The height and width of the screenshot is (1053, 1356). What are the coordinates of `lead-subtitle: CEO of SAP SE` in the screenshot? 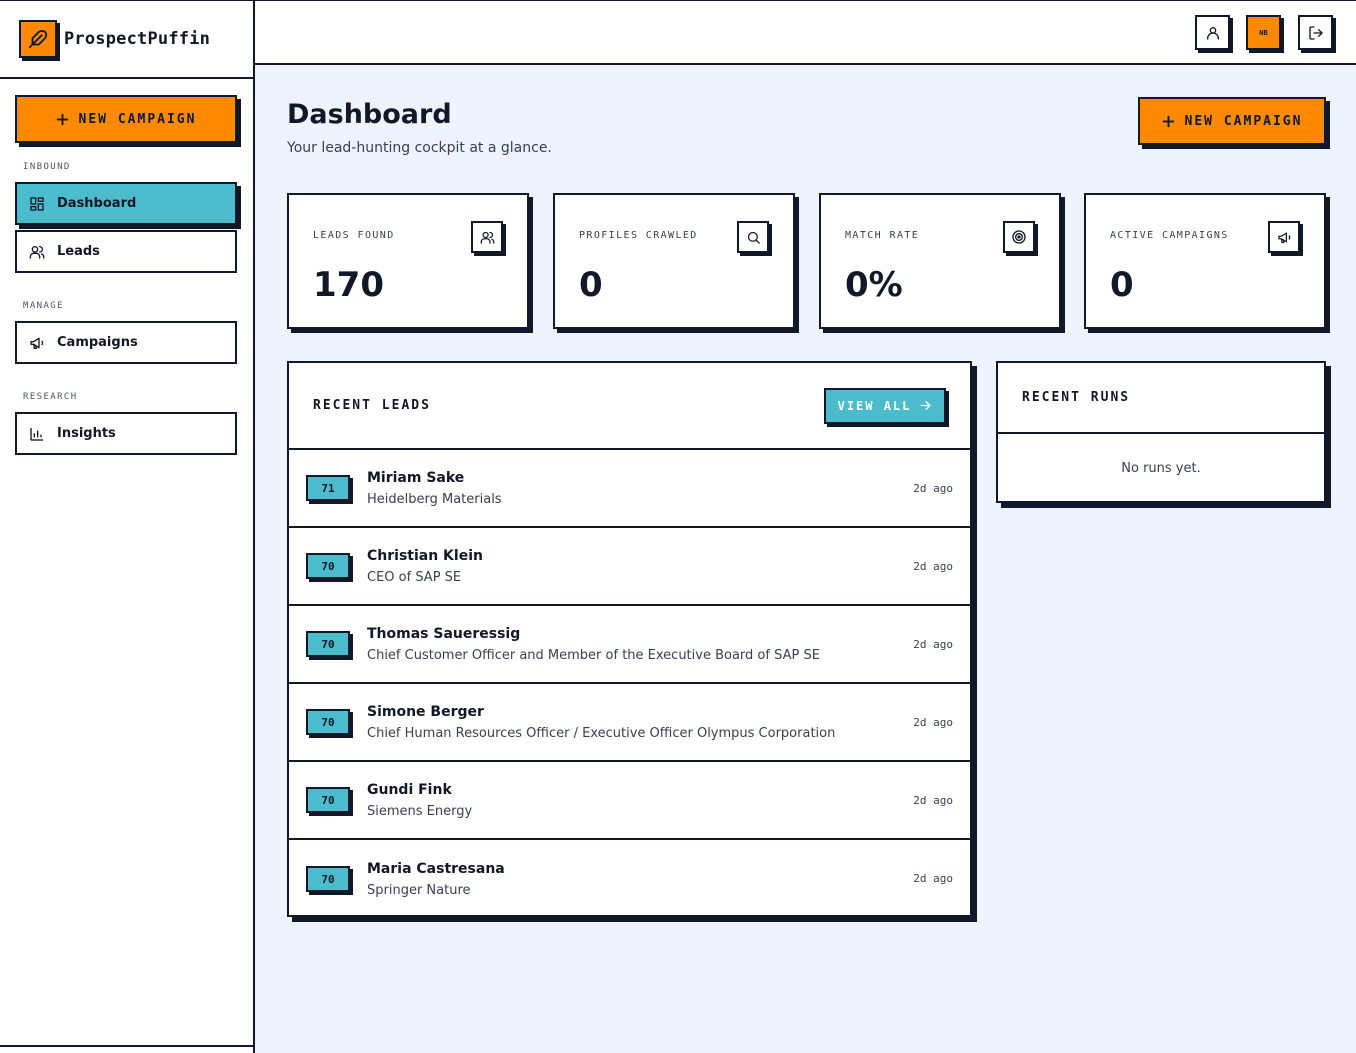 It's located at (414, 577).